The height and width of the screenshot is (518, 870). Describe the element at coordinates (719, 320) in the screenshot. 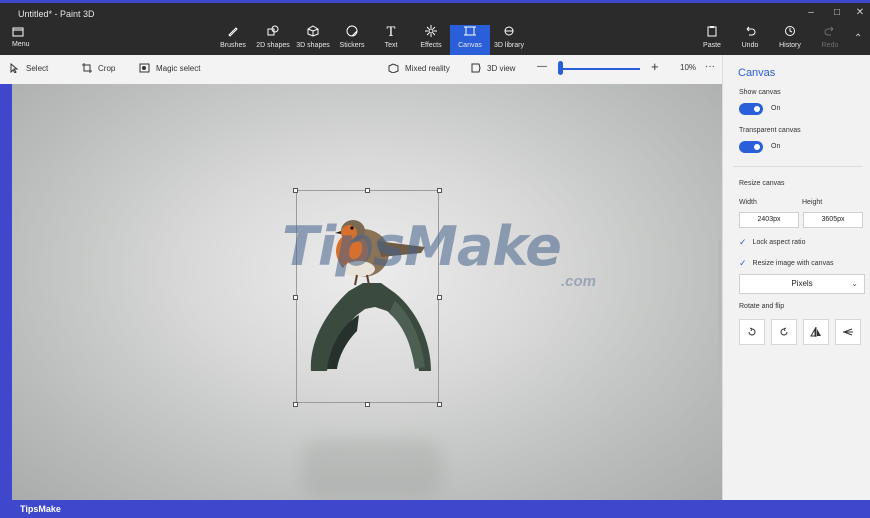

I see `vertical-scrollbar` at that location.